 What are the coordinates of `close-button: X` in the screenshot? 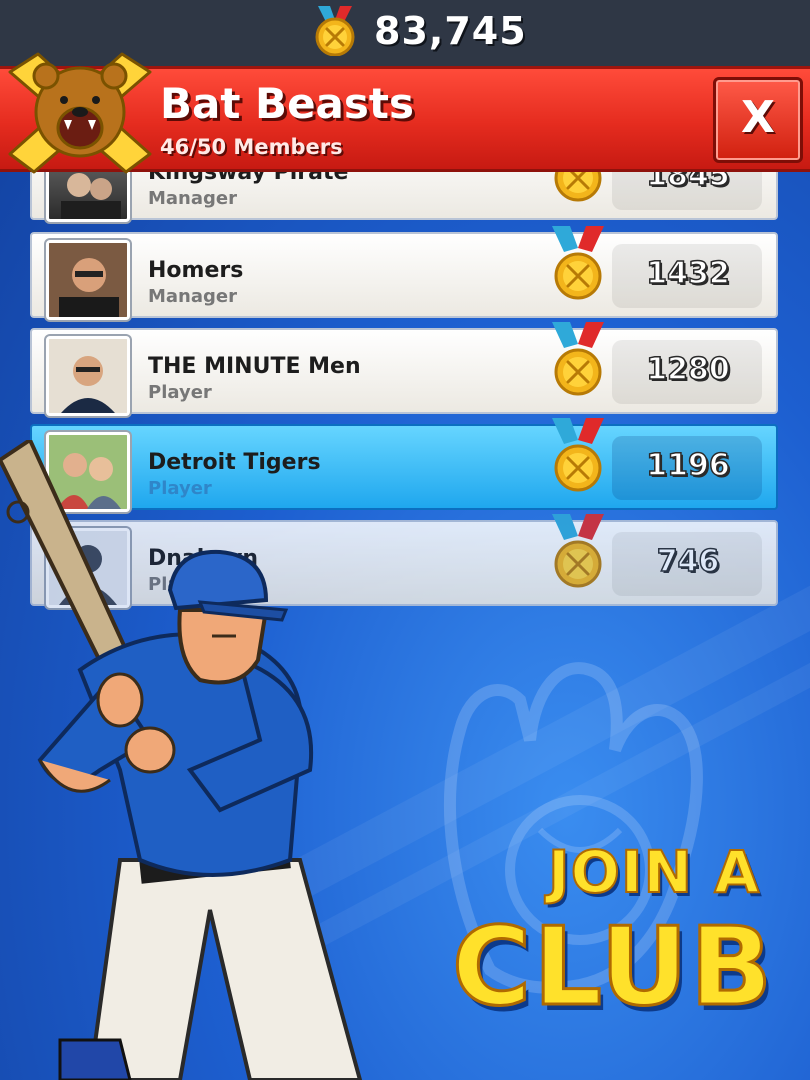 It's located at (758, 120).